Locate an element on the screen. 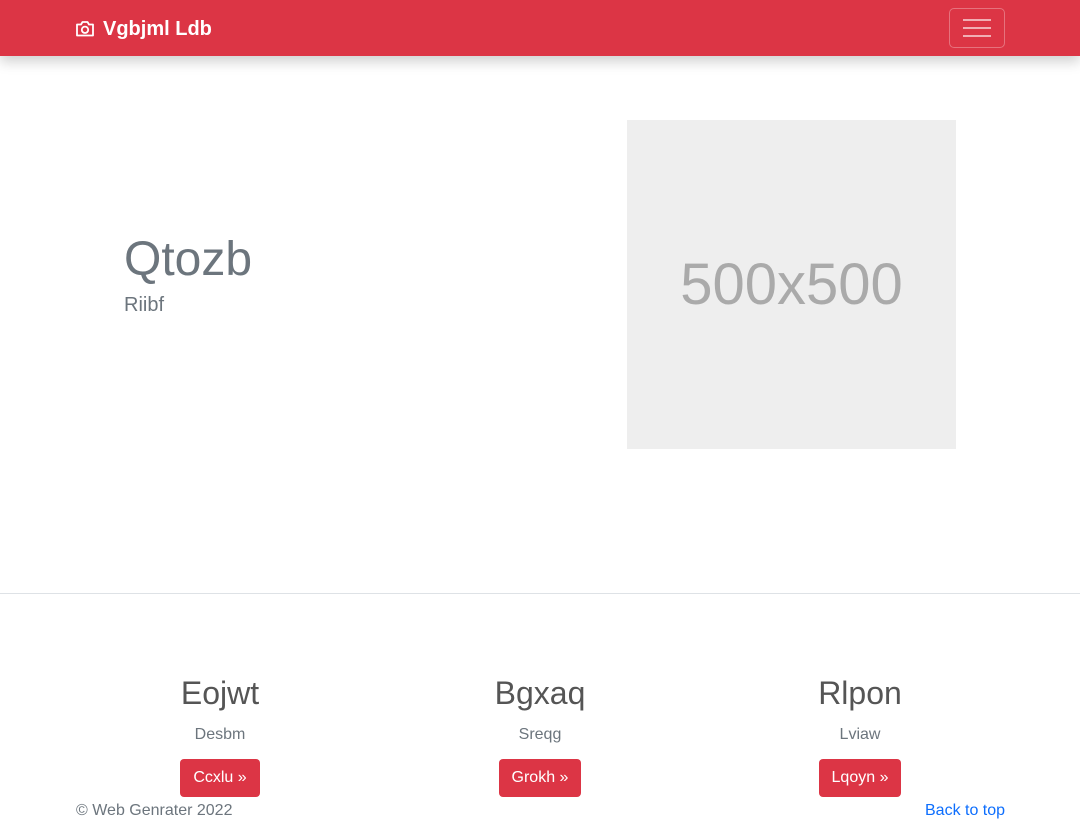 The width and height of the screenshot is (1080, 823). top-navbar: Vgbjml Ldb is located at coordinates (540, 28).